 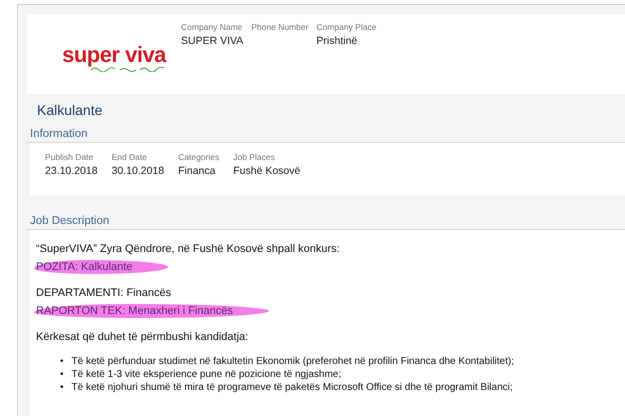 What do you see at coordinates (138, 171) in the screenshot?
I see `field-value: 30.10.2018` at bounding box center [138, 171].